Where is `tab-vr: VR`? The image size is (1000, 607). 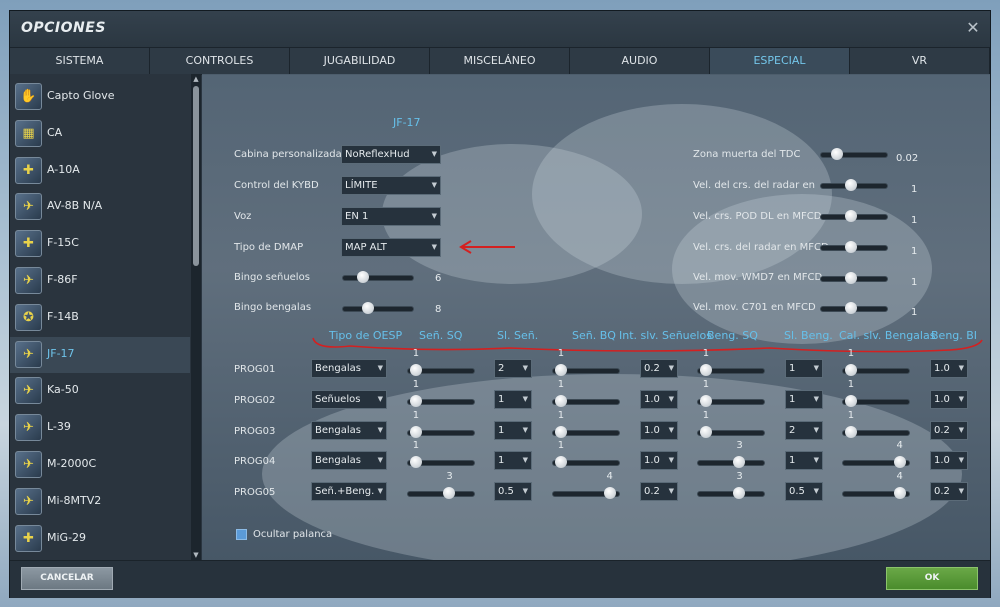
tab-vr: VR is located at coordinates (920, 61).